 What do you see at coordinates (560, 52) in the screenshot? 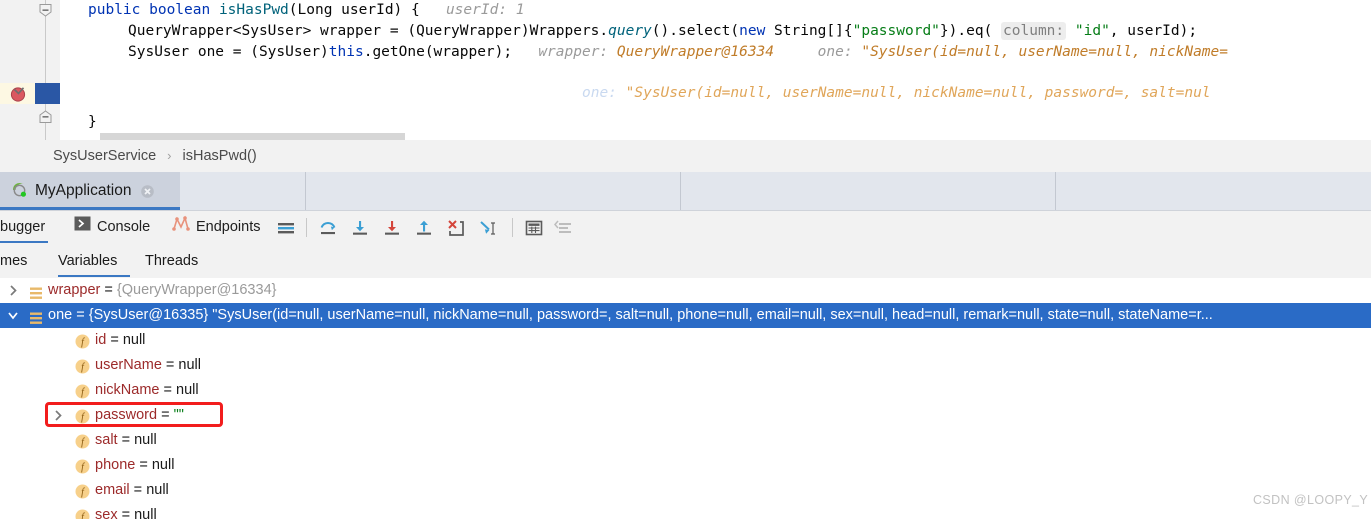
I see `code-token: wrapper:` at bounding box center [560, 52].